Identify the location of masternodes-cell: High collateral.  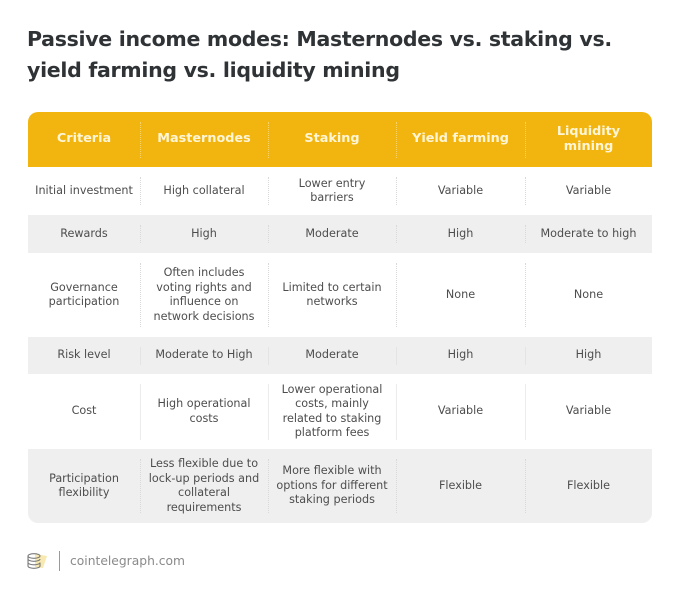
(204, 191).